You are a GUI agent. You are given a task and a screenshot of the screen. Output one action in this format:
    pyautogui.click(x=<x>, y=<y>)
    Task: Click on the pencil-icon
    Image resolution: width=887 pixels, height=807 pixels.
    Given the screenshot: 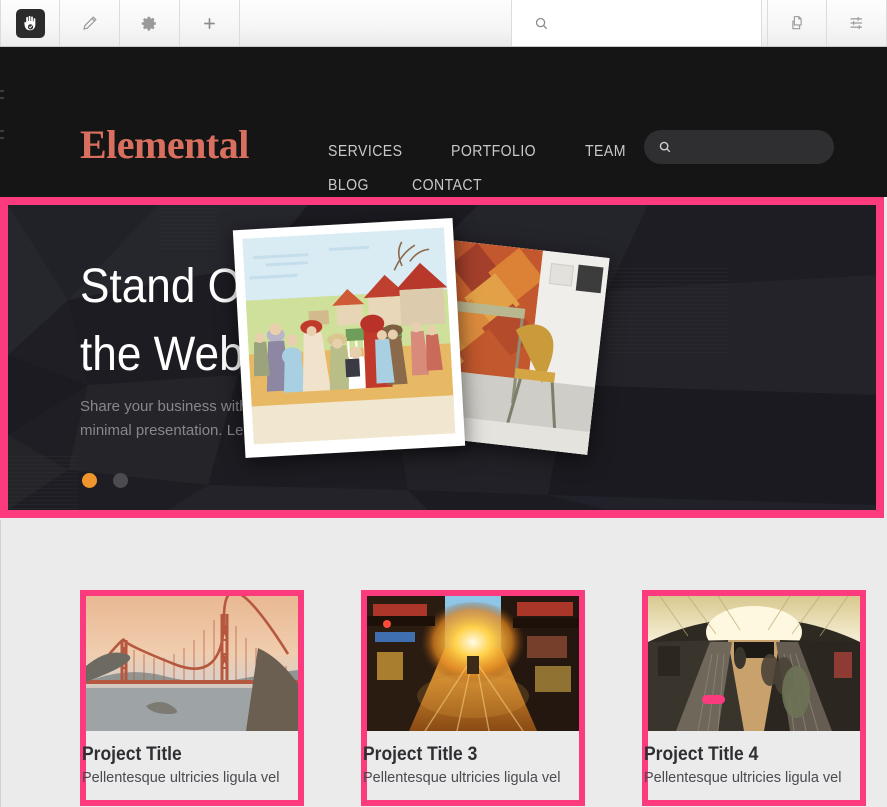 What is the action you would take?
    pyautogui.click(x=90, y=23)
    